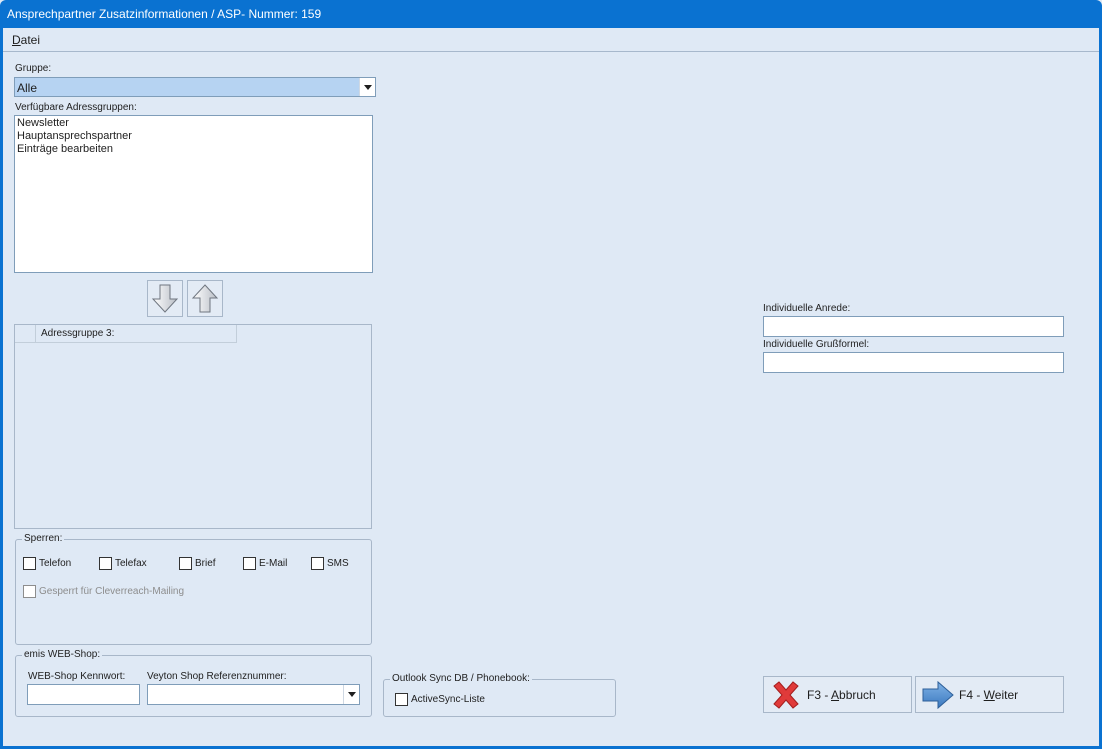  I want to click on next-accelerator: W, so click(989, 694).